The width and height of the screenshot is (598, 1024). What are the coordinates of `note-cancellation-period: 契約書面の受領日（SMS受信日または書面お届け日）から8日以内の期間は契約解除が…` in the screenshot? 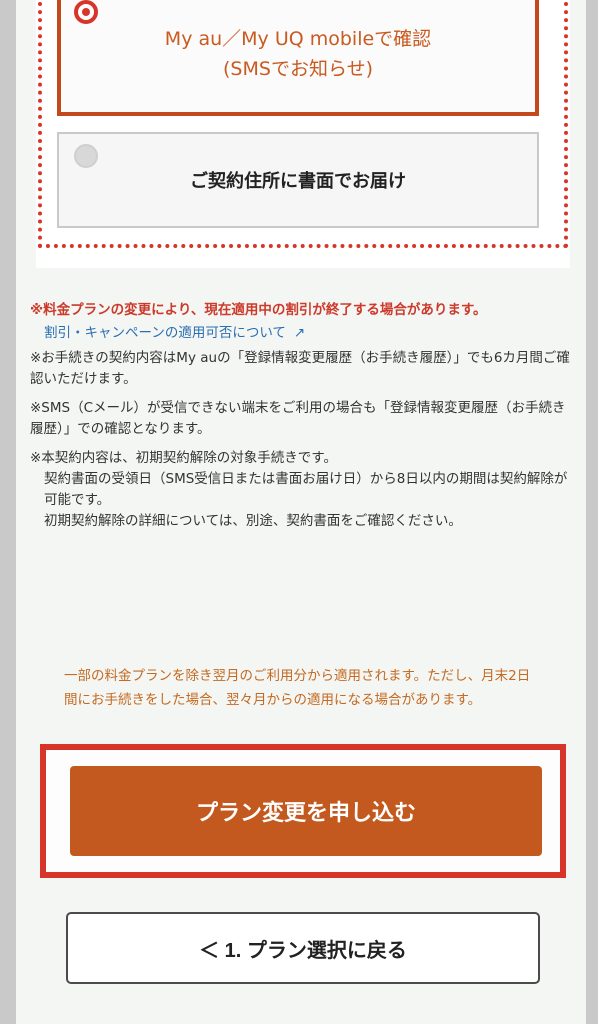 It's located at (306, 489).